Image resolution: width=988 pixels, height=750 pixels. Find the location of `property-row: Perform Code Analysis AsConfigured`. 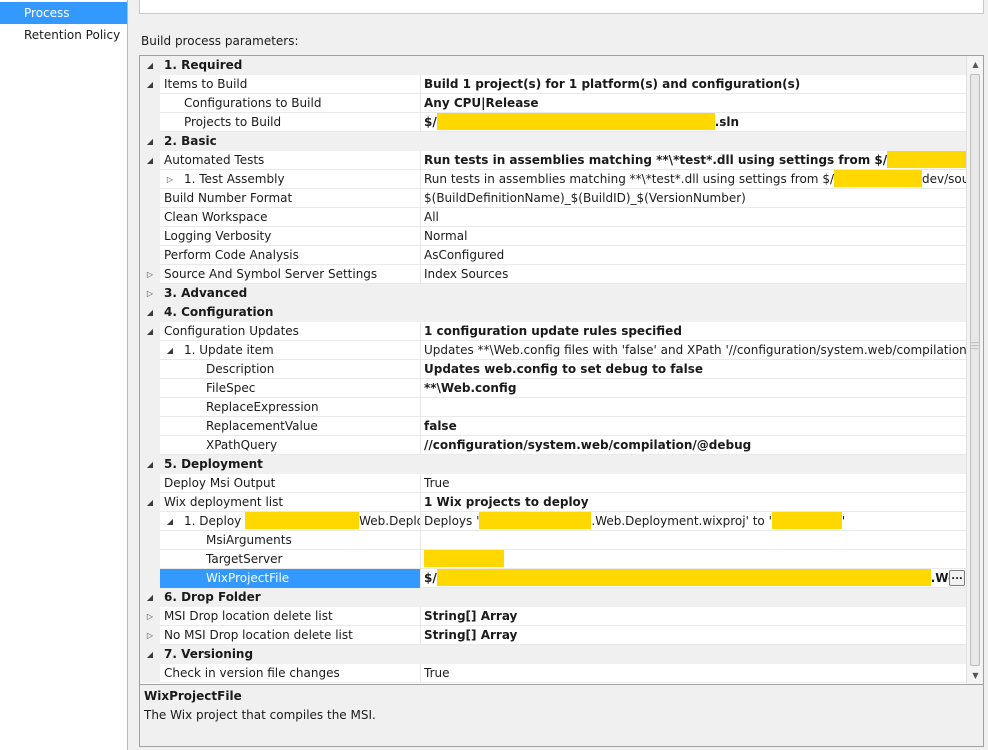

property-row: Perform Code Analysis AsConfigured is located at coordinates (553, 255).